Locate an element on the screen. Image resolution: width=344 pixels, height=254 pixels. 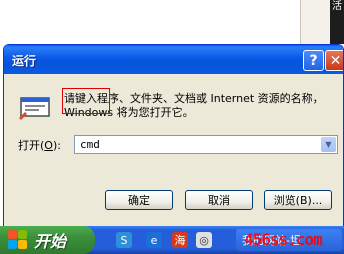
close-icon: ✕ is located at coordinates (335, 60).